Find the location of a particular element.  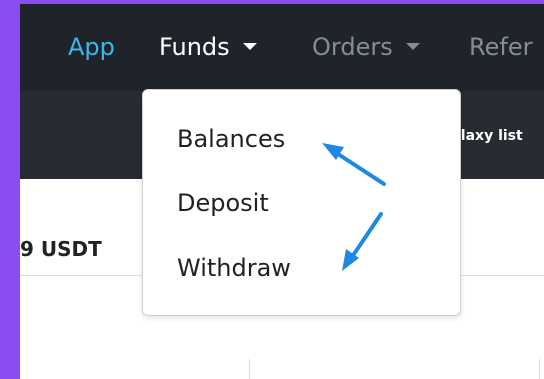

nav-funds: Funds is located at coordinates (208, 47).